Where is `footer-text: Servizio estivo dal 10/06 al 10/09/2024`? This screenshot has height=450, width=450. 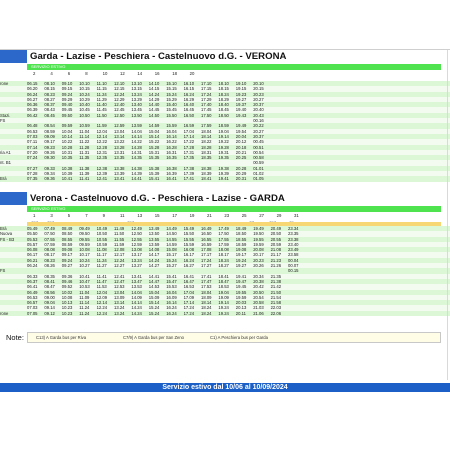 footer-text: Servizio estivo dal 10/06 al 10/09/2024 is located at coordinates (225, 387).